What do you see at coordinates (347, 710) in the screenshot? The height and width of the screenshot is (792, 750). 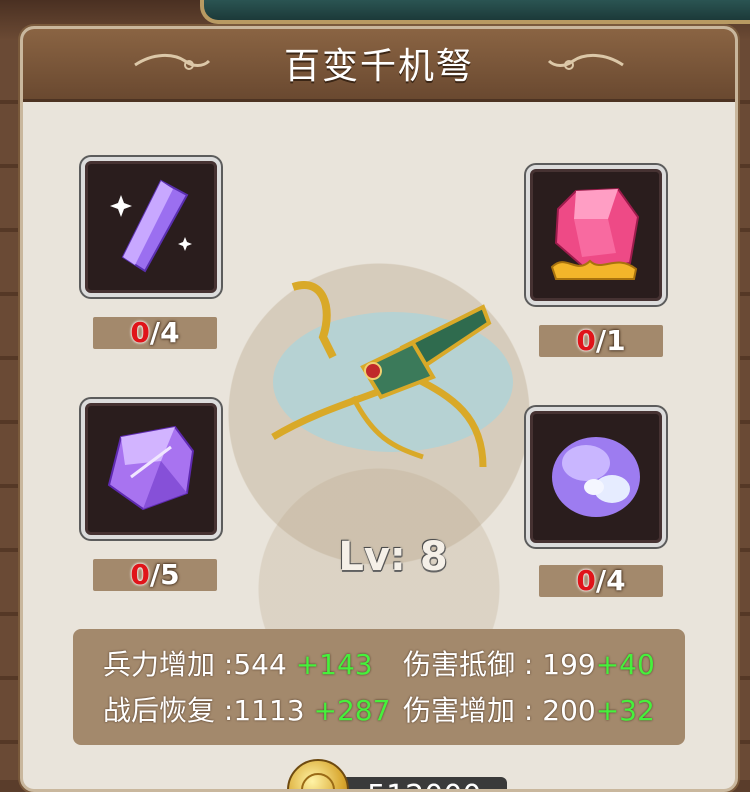 I see `stat-bonus: +287` at bounding box center [347, 710].